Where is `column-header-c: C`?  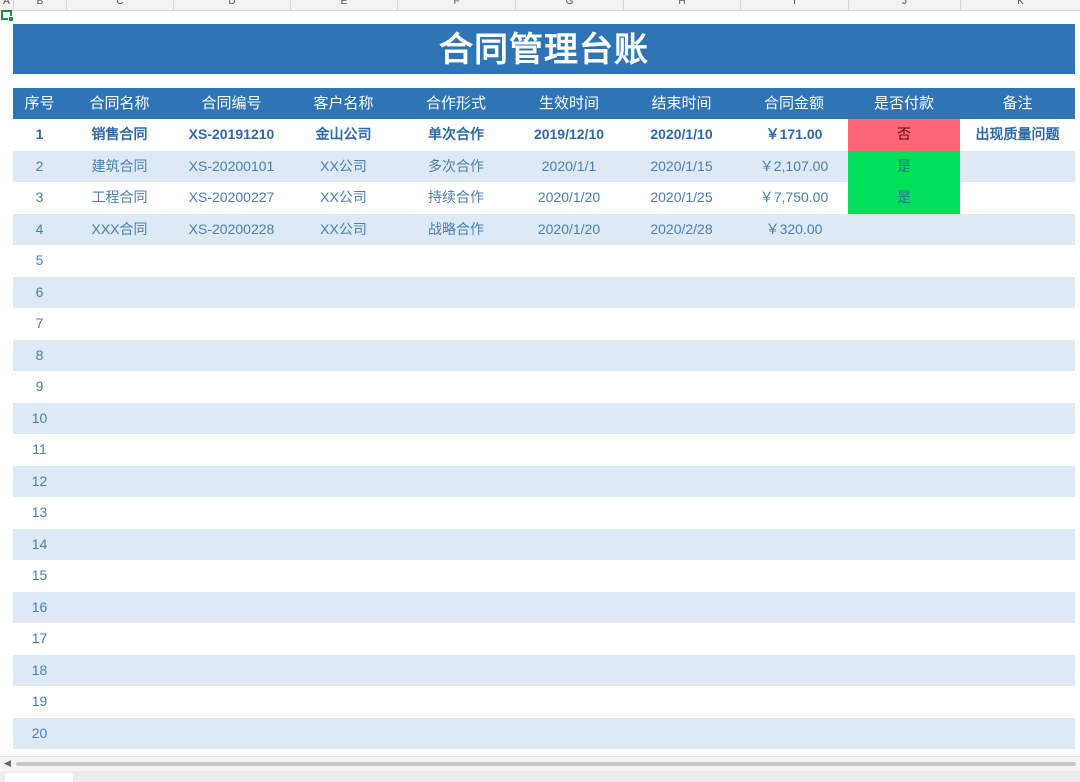 column-header-c: C is located at coordinates (120, 5).